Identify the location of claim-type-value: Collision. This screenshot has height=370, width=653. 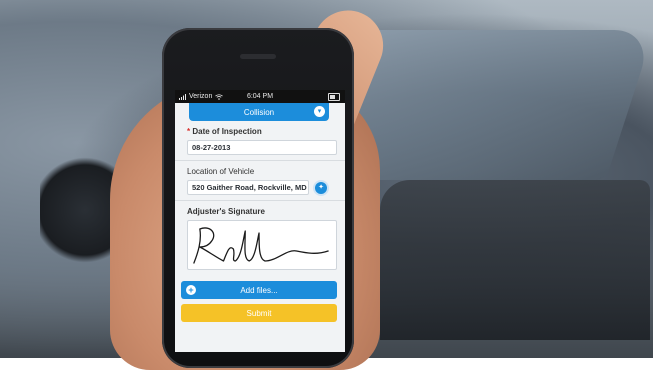
(259, 112).